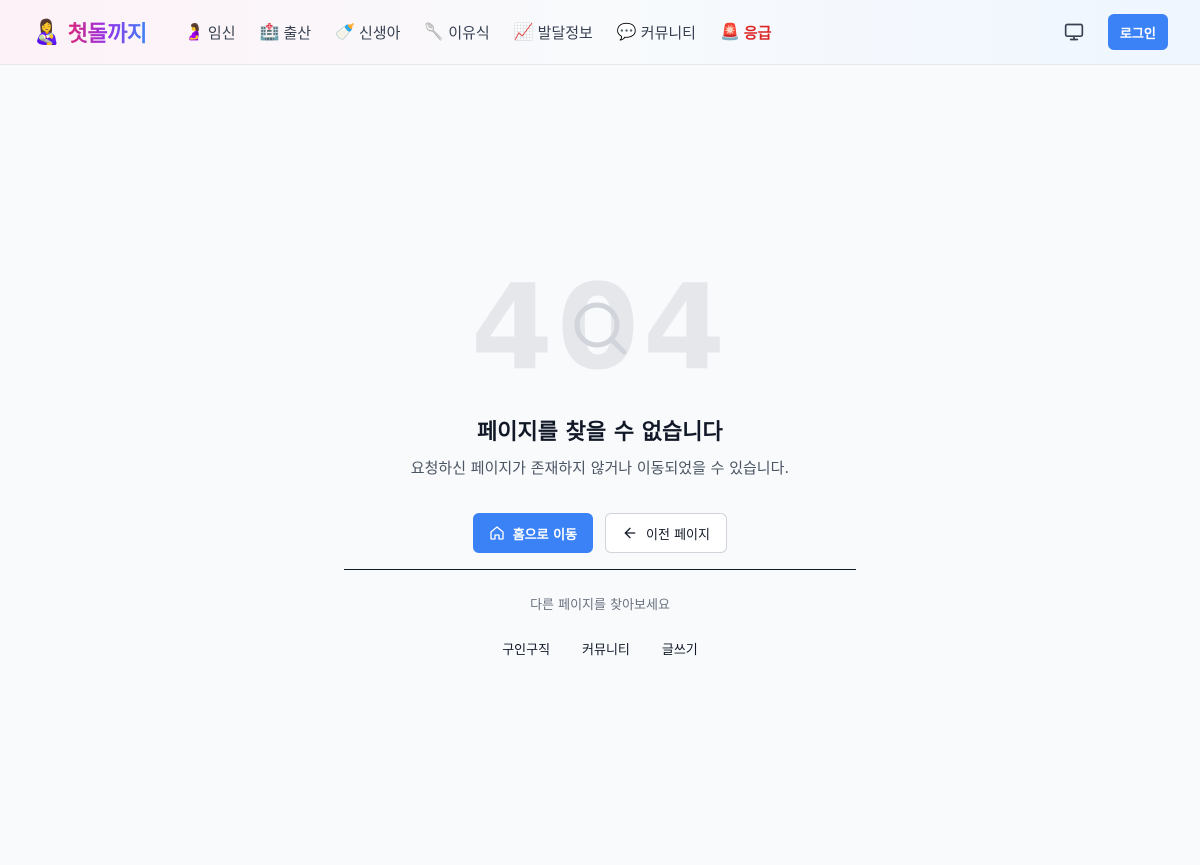 This screenshot has width=1200, height=865. I want to click on nav-item-community: 💬 커뮤니티, so click(656, 32).